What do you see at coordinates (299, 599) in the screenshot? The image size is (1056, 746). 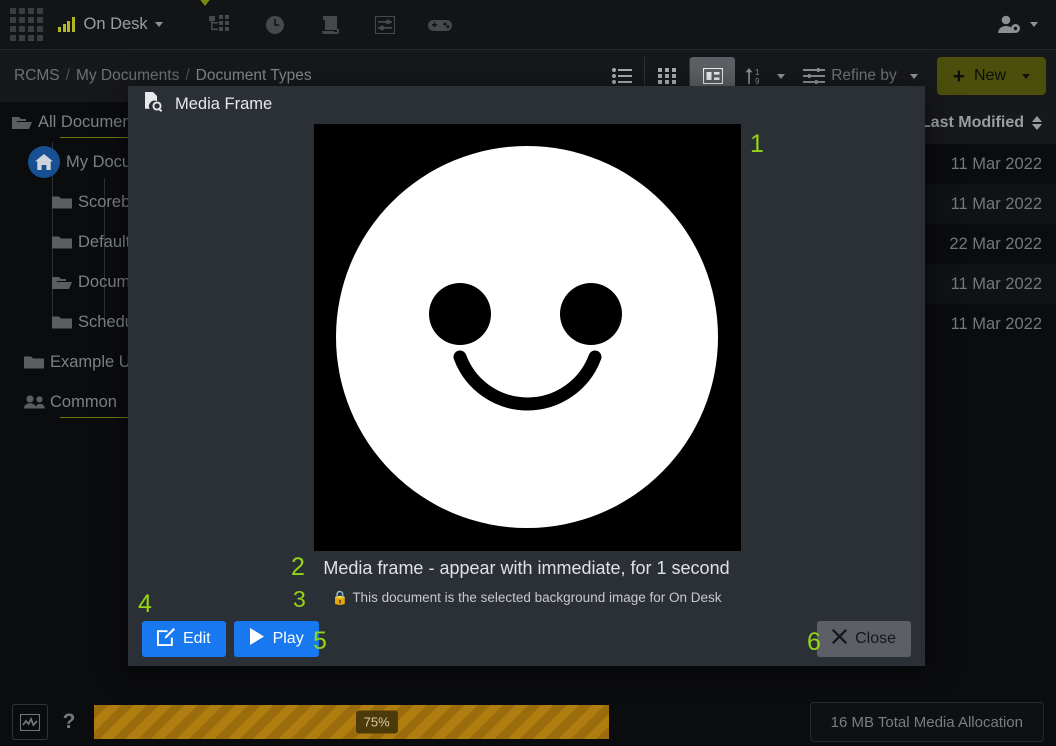 I see `annotation-3: 3` at bounding box center [299, 599].